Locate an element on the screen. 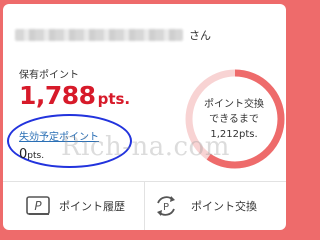  ring-line2: できるまで is located at coordinates (234, 119).